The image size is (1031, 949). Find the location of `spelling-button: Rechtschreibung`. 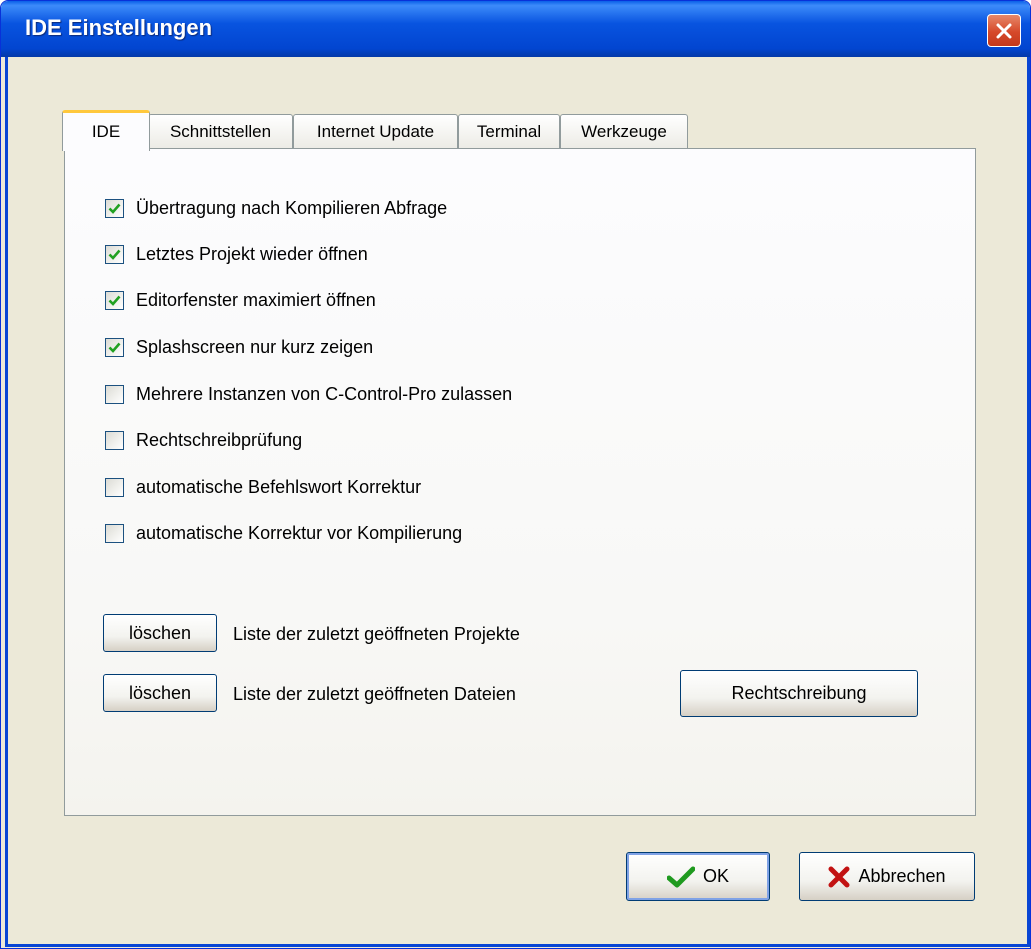

spelling-button: Rechtschreibung is located at coordinates (799, 693).